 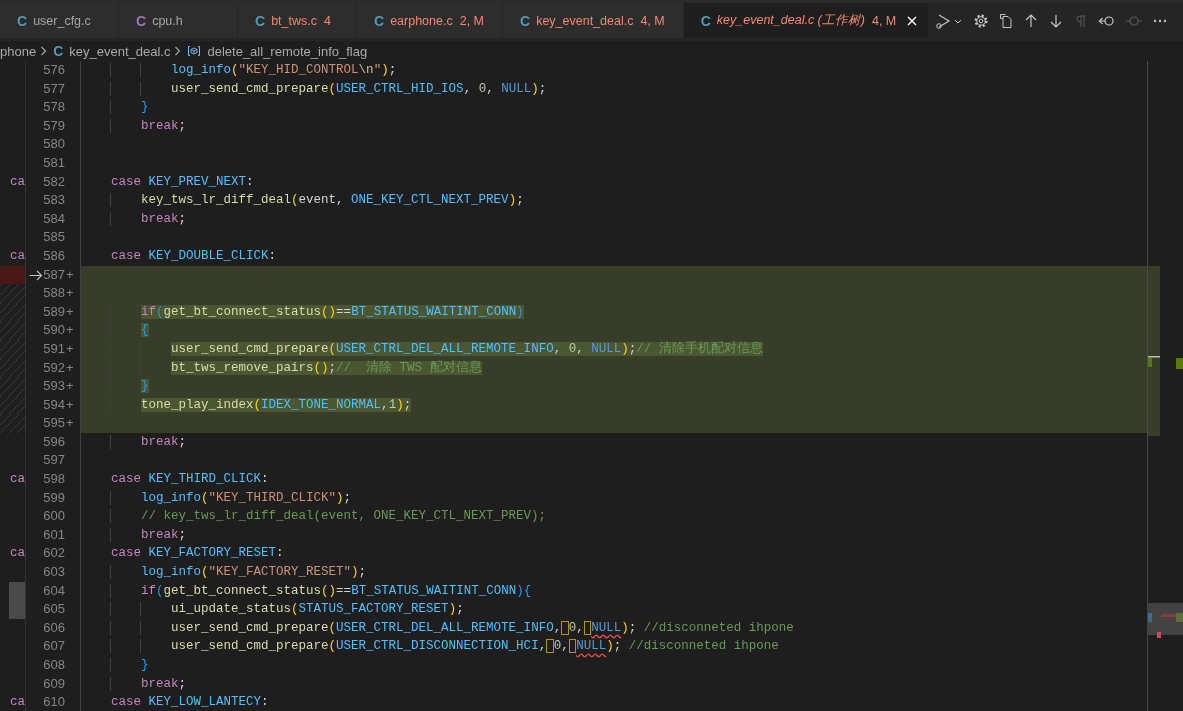 What do you see at coordinates (53, 70) in the screenshot?
I see `line-number: 576` at bounding box center [53, 70].